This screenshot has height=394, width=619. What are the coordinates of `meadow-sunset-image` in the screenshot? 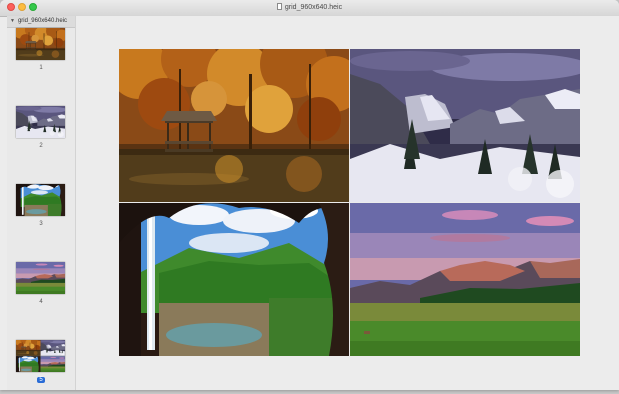 It's located at (465, 279).